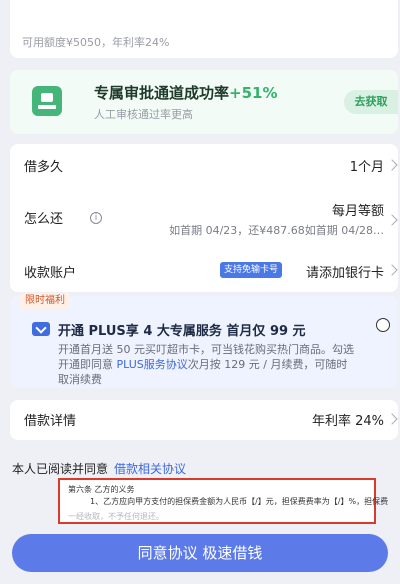  What do you see at coordinates (96, 42) in the screenshot?
I see `available-credit-text: 可用额度¥5050，年利率24%` at bounding box center [96, 42].